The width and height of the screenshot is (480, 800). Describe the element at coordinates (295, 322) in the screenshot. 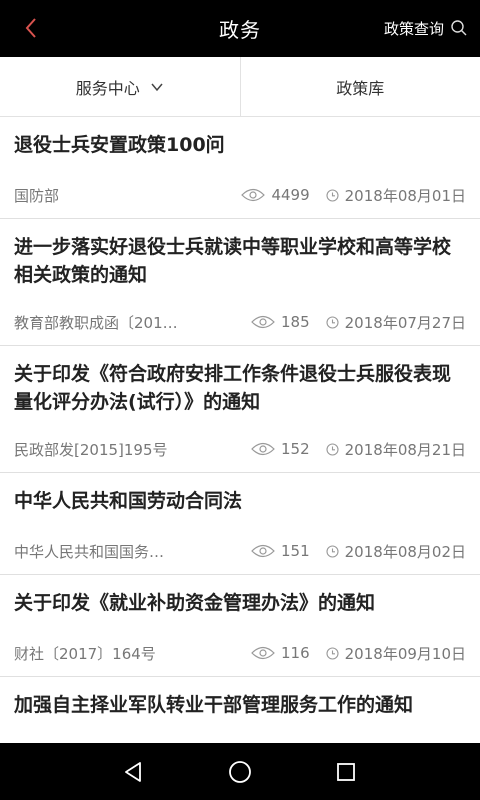

I see `item-view-count: 185` at that location.